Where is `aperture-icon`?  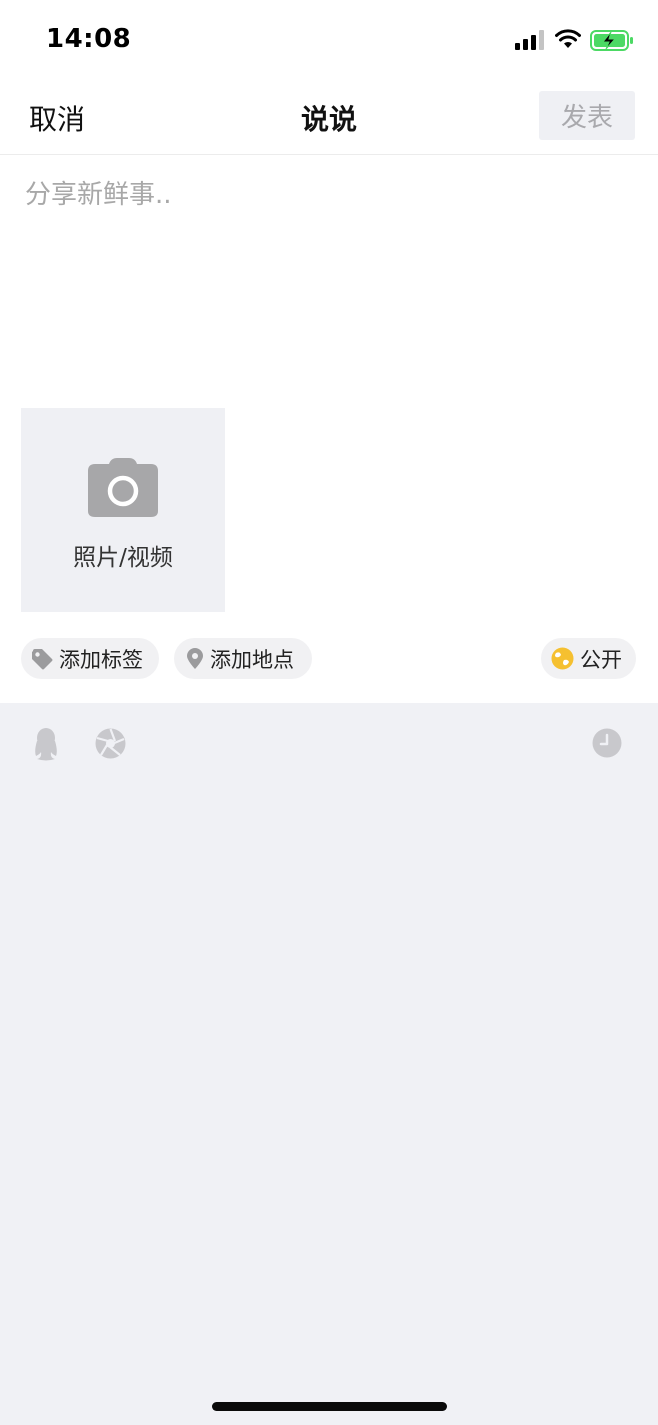
aperture-icon is located at coordinates (110, 743).